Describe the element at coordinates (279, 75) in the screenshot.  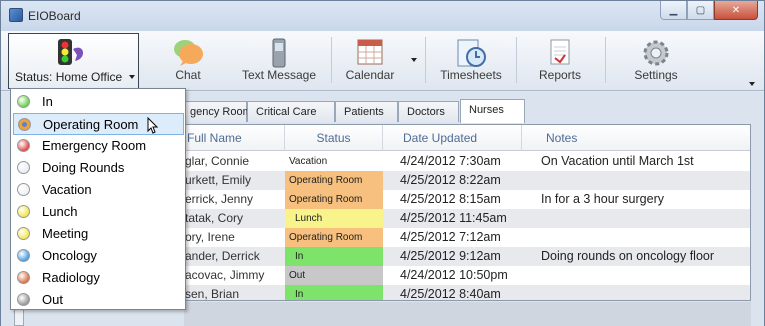
I see `text-message-label: Text Message` at that location.